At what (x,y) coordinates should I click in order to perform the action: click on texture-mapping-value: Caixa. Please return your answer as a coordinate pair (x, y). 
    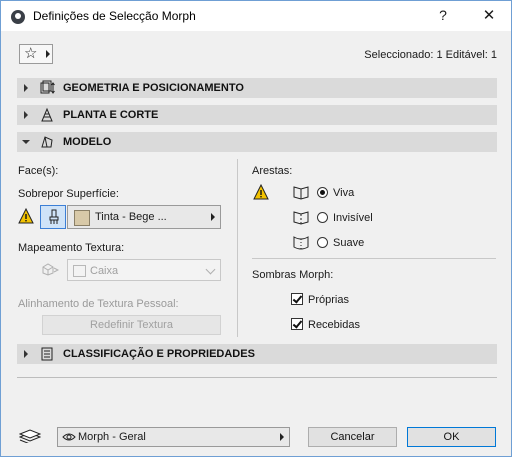
    Looking at the image, I should click on (104, 271).